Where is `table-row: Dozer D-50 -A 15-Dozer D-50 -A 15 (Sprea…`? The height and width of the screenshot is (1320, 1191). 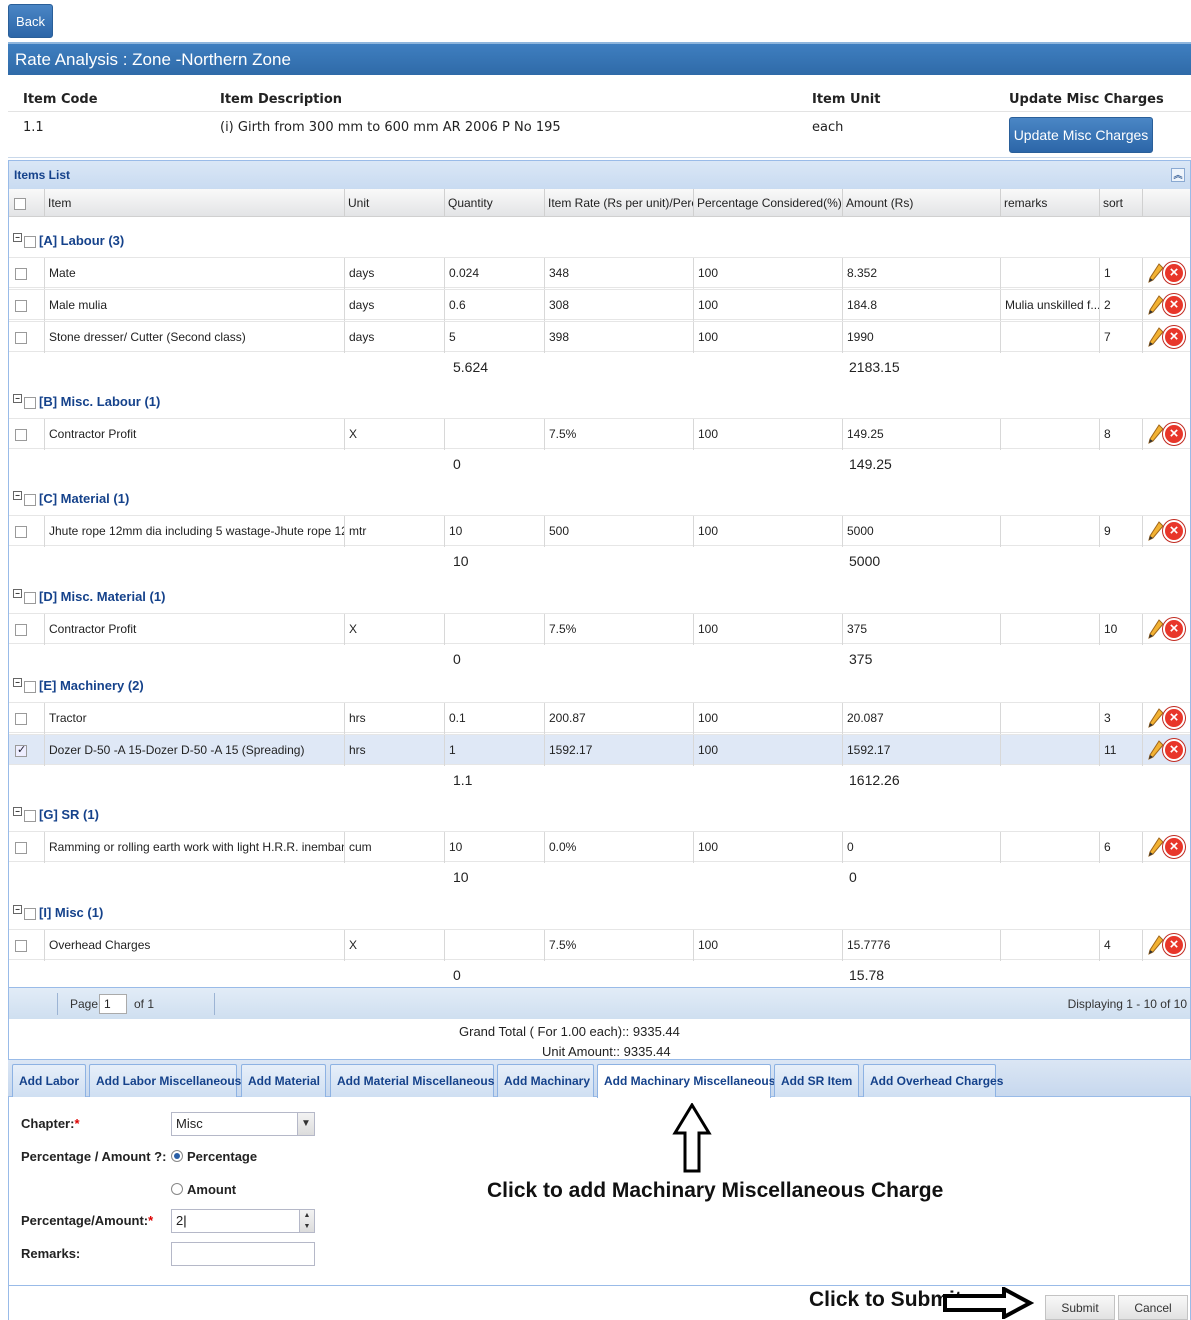
table-row: Dozer D-50 -A 15-Dozer D-50 -A 15 (Sprea… is located at coordinates (599, 750).